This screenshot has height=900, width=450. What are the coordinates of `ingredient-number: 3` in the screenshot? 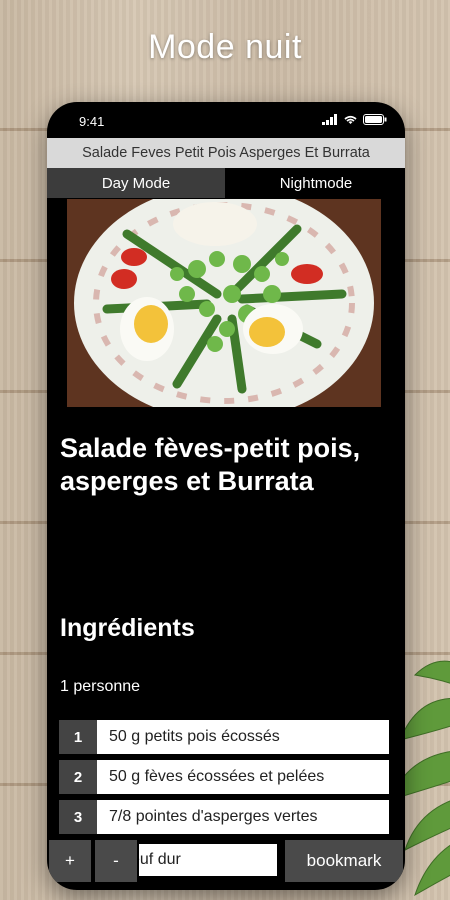 It's located at (78, 817).